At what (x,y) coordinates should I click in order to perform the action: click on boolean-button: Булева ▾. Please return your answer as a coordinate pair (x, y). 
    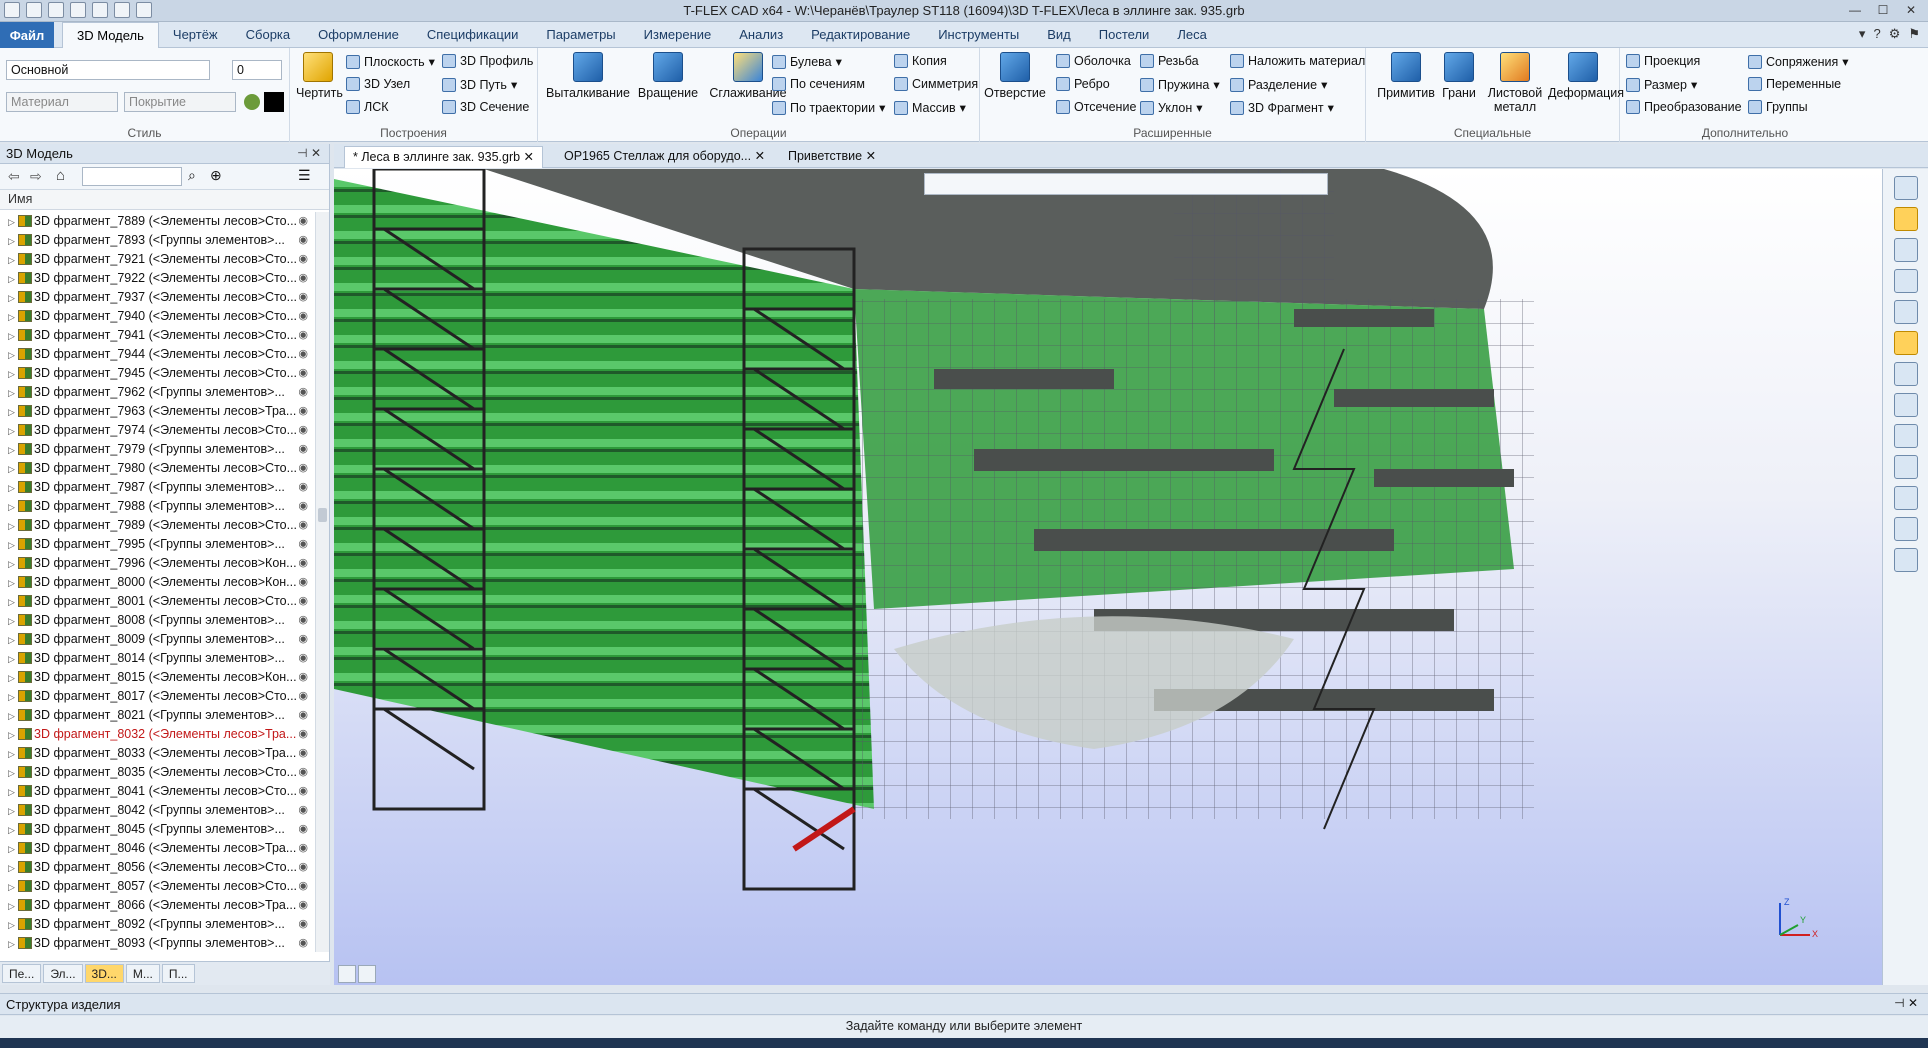
    Looking at the image, I should click on (807, 61).